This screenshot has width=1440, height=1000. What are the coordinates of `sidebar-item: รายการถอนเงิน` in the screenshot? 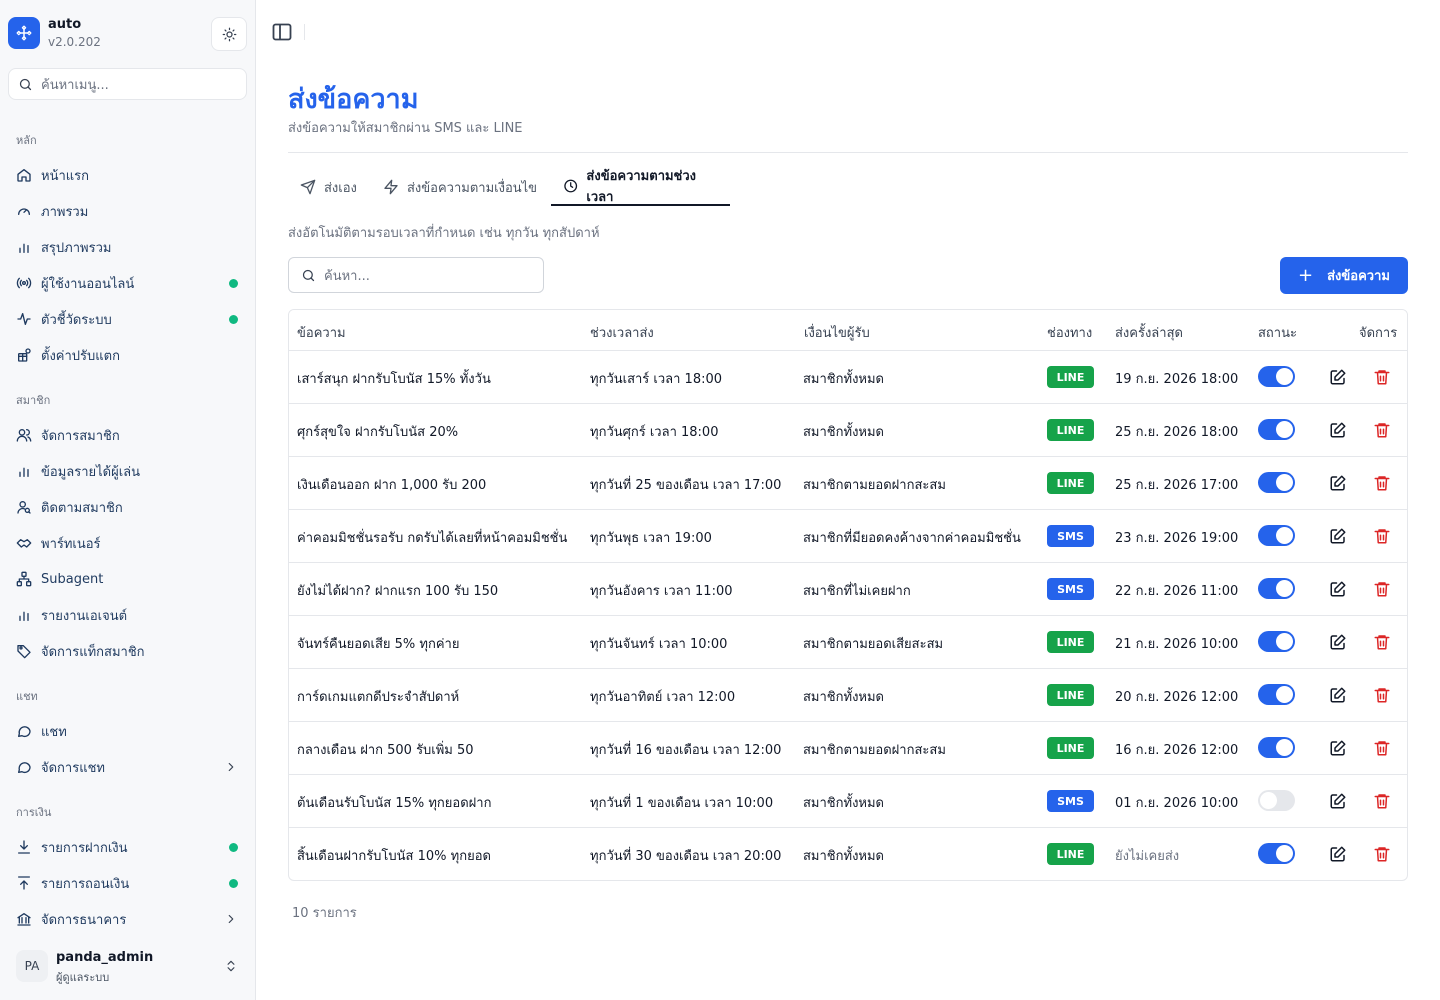 It's located at (128, 883).